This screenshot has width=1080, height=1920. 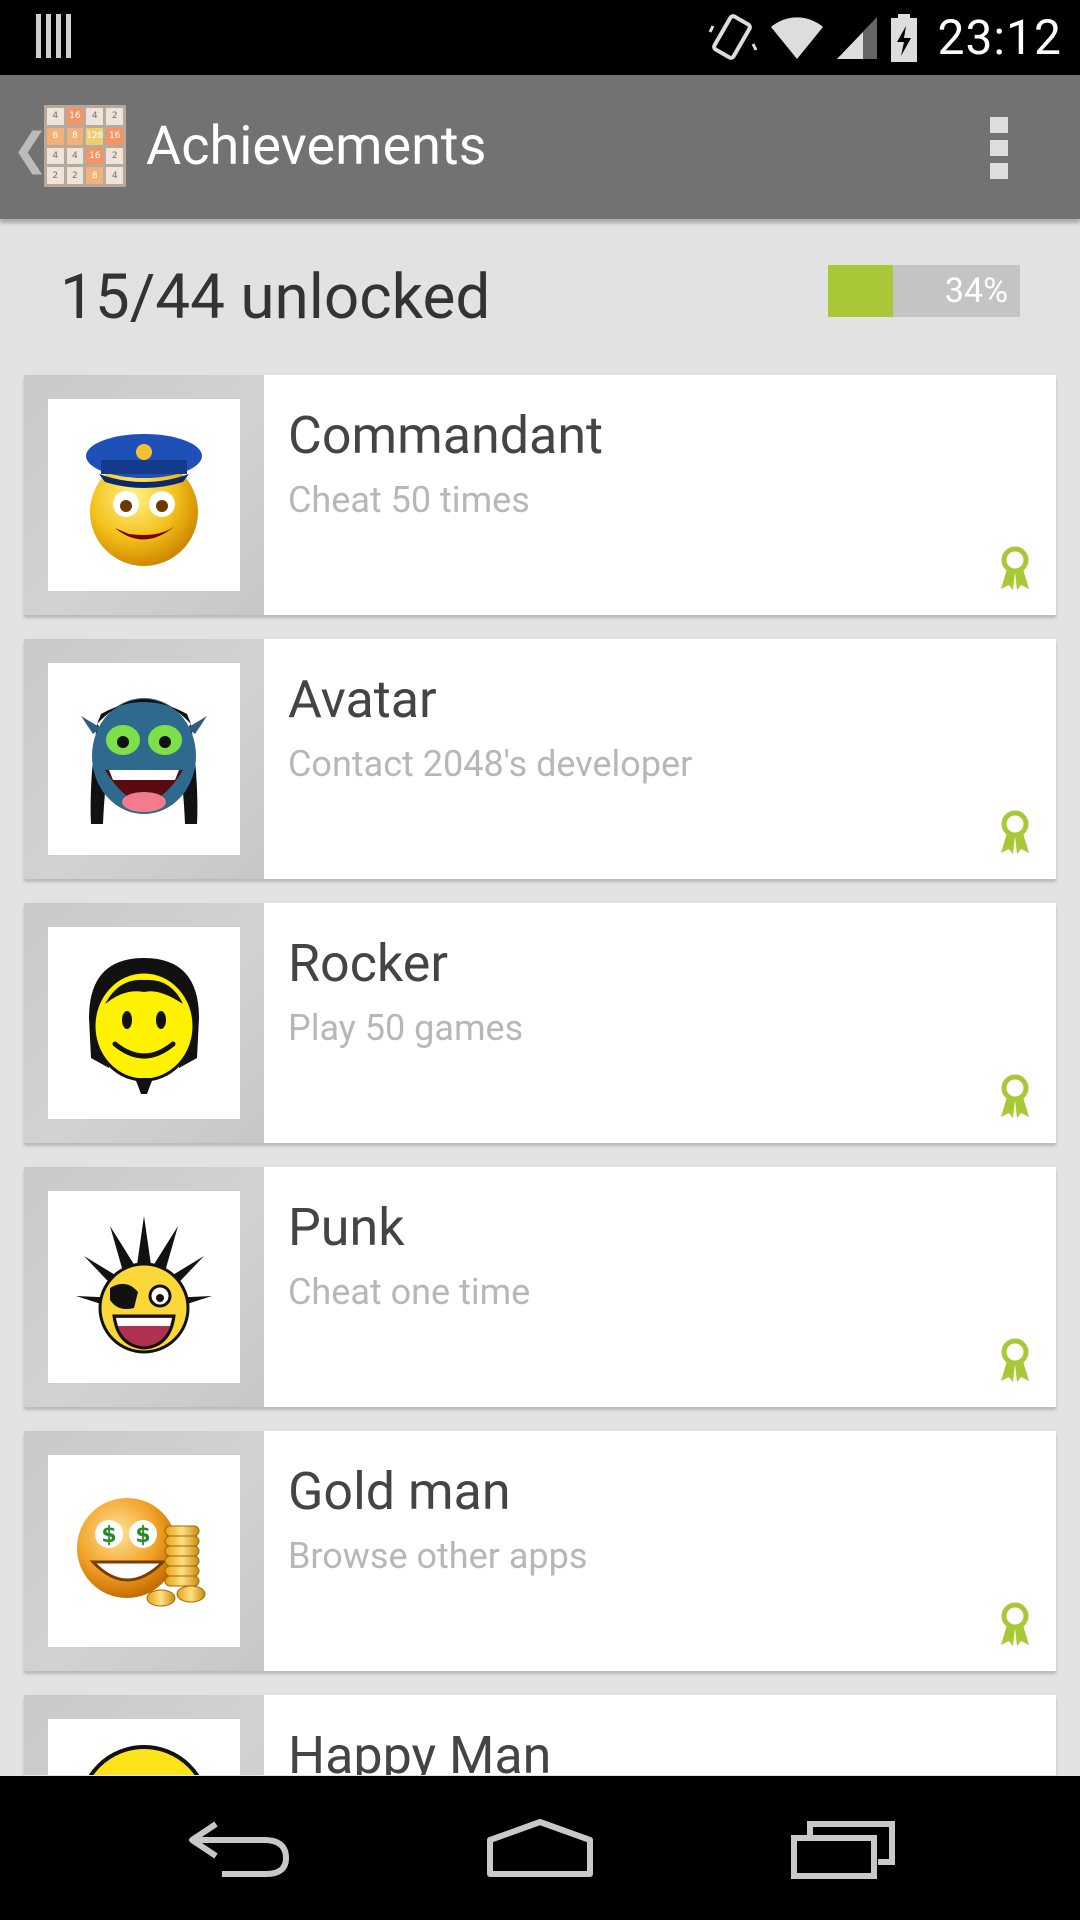 What do you see at coordinates (95, 136) in the screenshot?
I see `logo-tile: 128` at bounding box center [95, 136].